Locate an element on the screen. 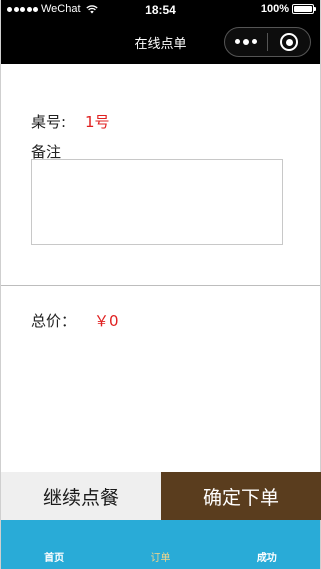 The image size is (321, 569). remark-input is located at coordinates (157, 202).